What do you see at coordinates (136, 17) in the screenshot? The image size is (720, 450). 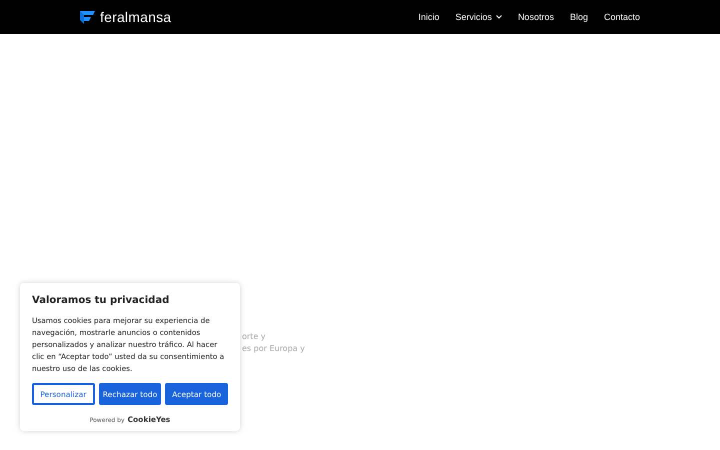 I see `logo-text: feralmansa` at bounding box center [136, 17].